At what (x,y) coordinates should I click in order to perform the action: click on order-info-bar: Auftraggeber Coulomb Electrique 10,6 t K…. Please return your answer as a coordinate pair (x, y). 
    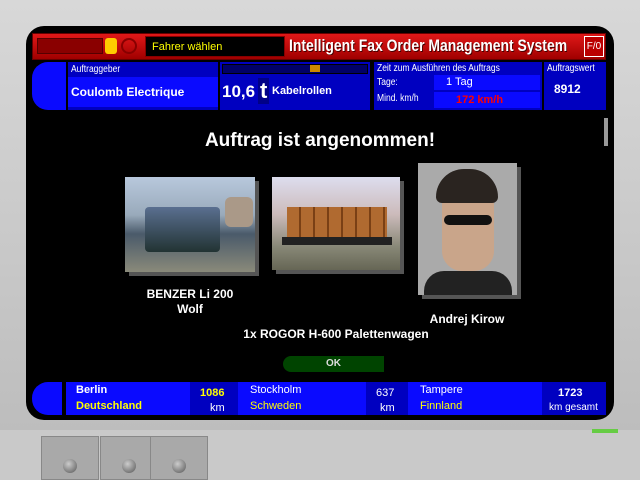
    Looking at the image, I should click on (319, 86).